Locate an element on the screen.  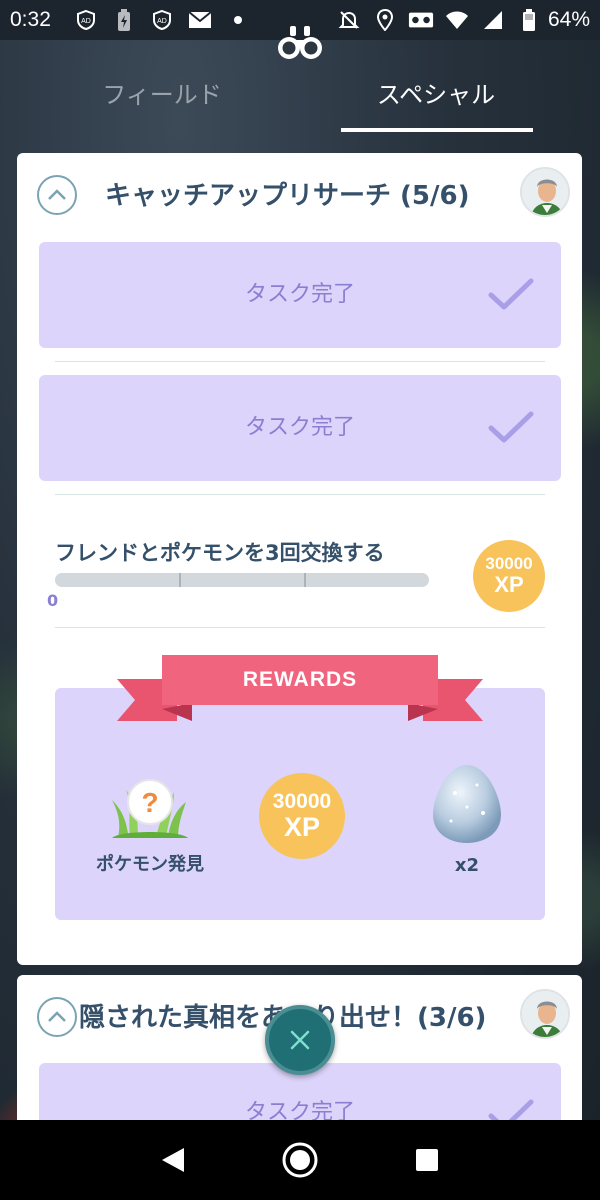
rewards-title: REWARDS is located at coordinates (300, 679).